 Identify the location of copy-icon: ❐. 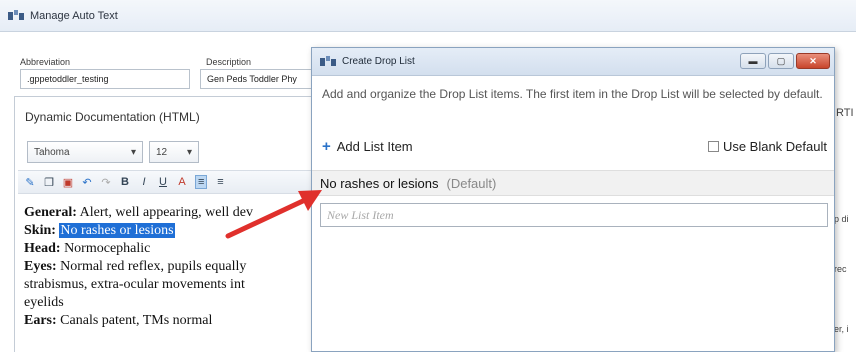
(49, 182).